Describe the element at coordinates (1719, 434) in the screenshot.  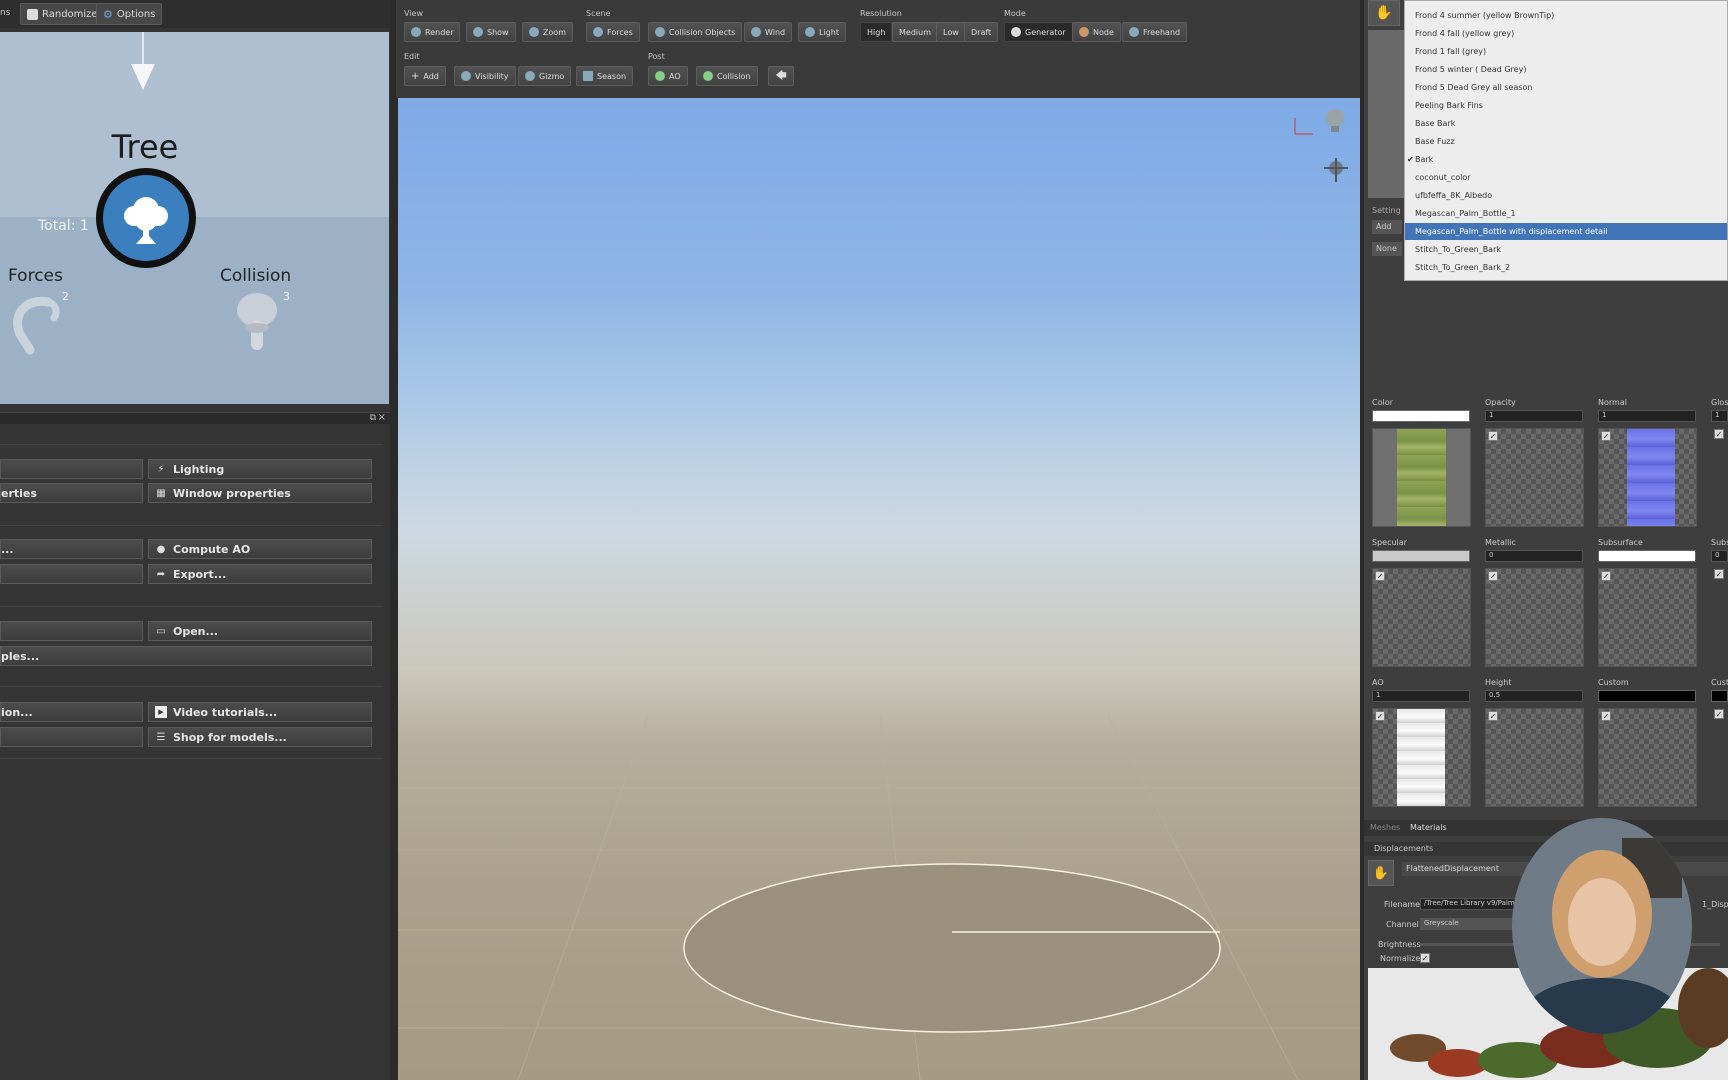
I see `gloss-checkbox: ✓` at that location.